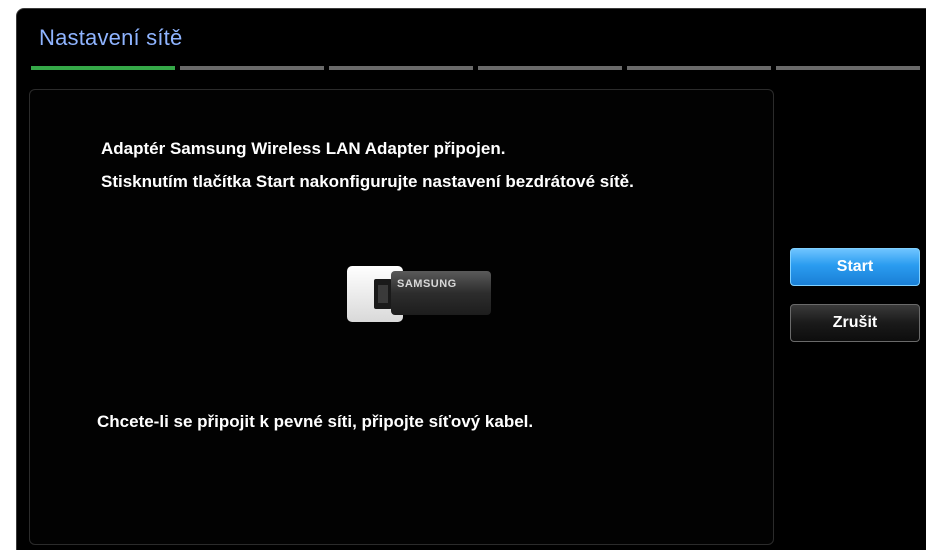  What do you see at coordinates (383, 294) in the screenshot?
I see `usb-connector` at bounding box center [383, 294].